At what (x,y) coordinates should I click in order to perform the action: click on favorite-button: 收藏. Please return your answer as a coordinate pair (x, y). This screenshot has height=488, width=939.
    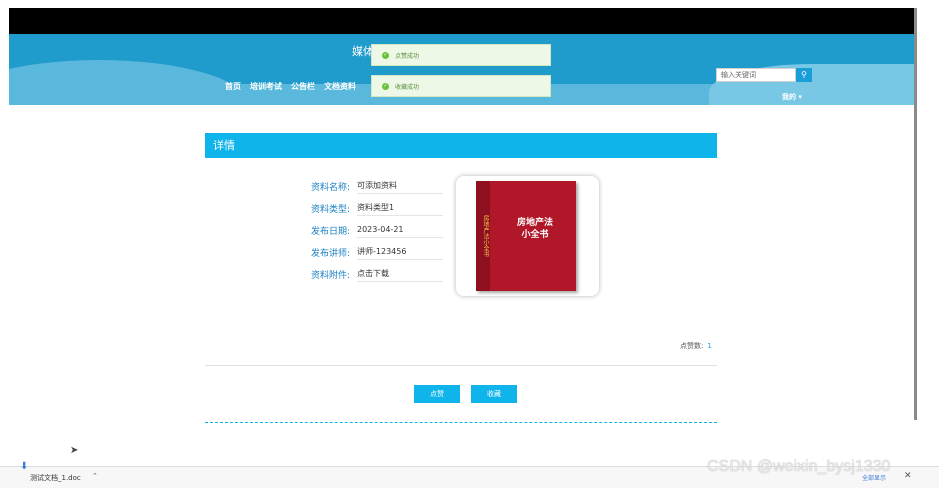
    Looking at the image, I should click on (494, 394).